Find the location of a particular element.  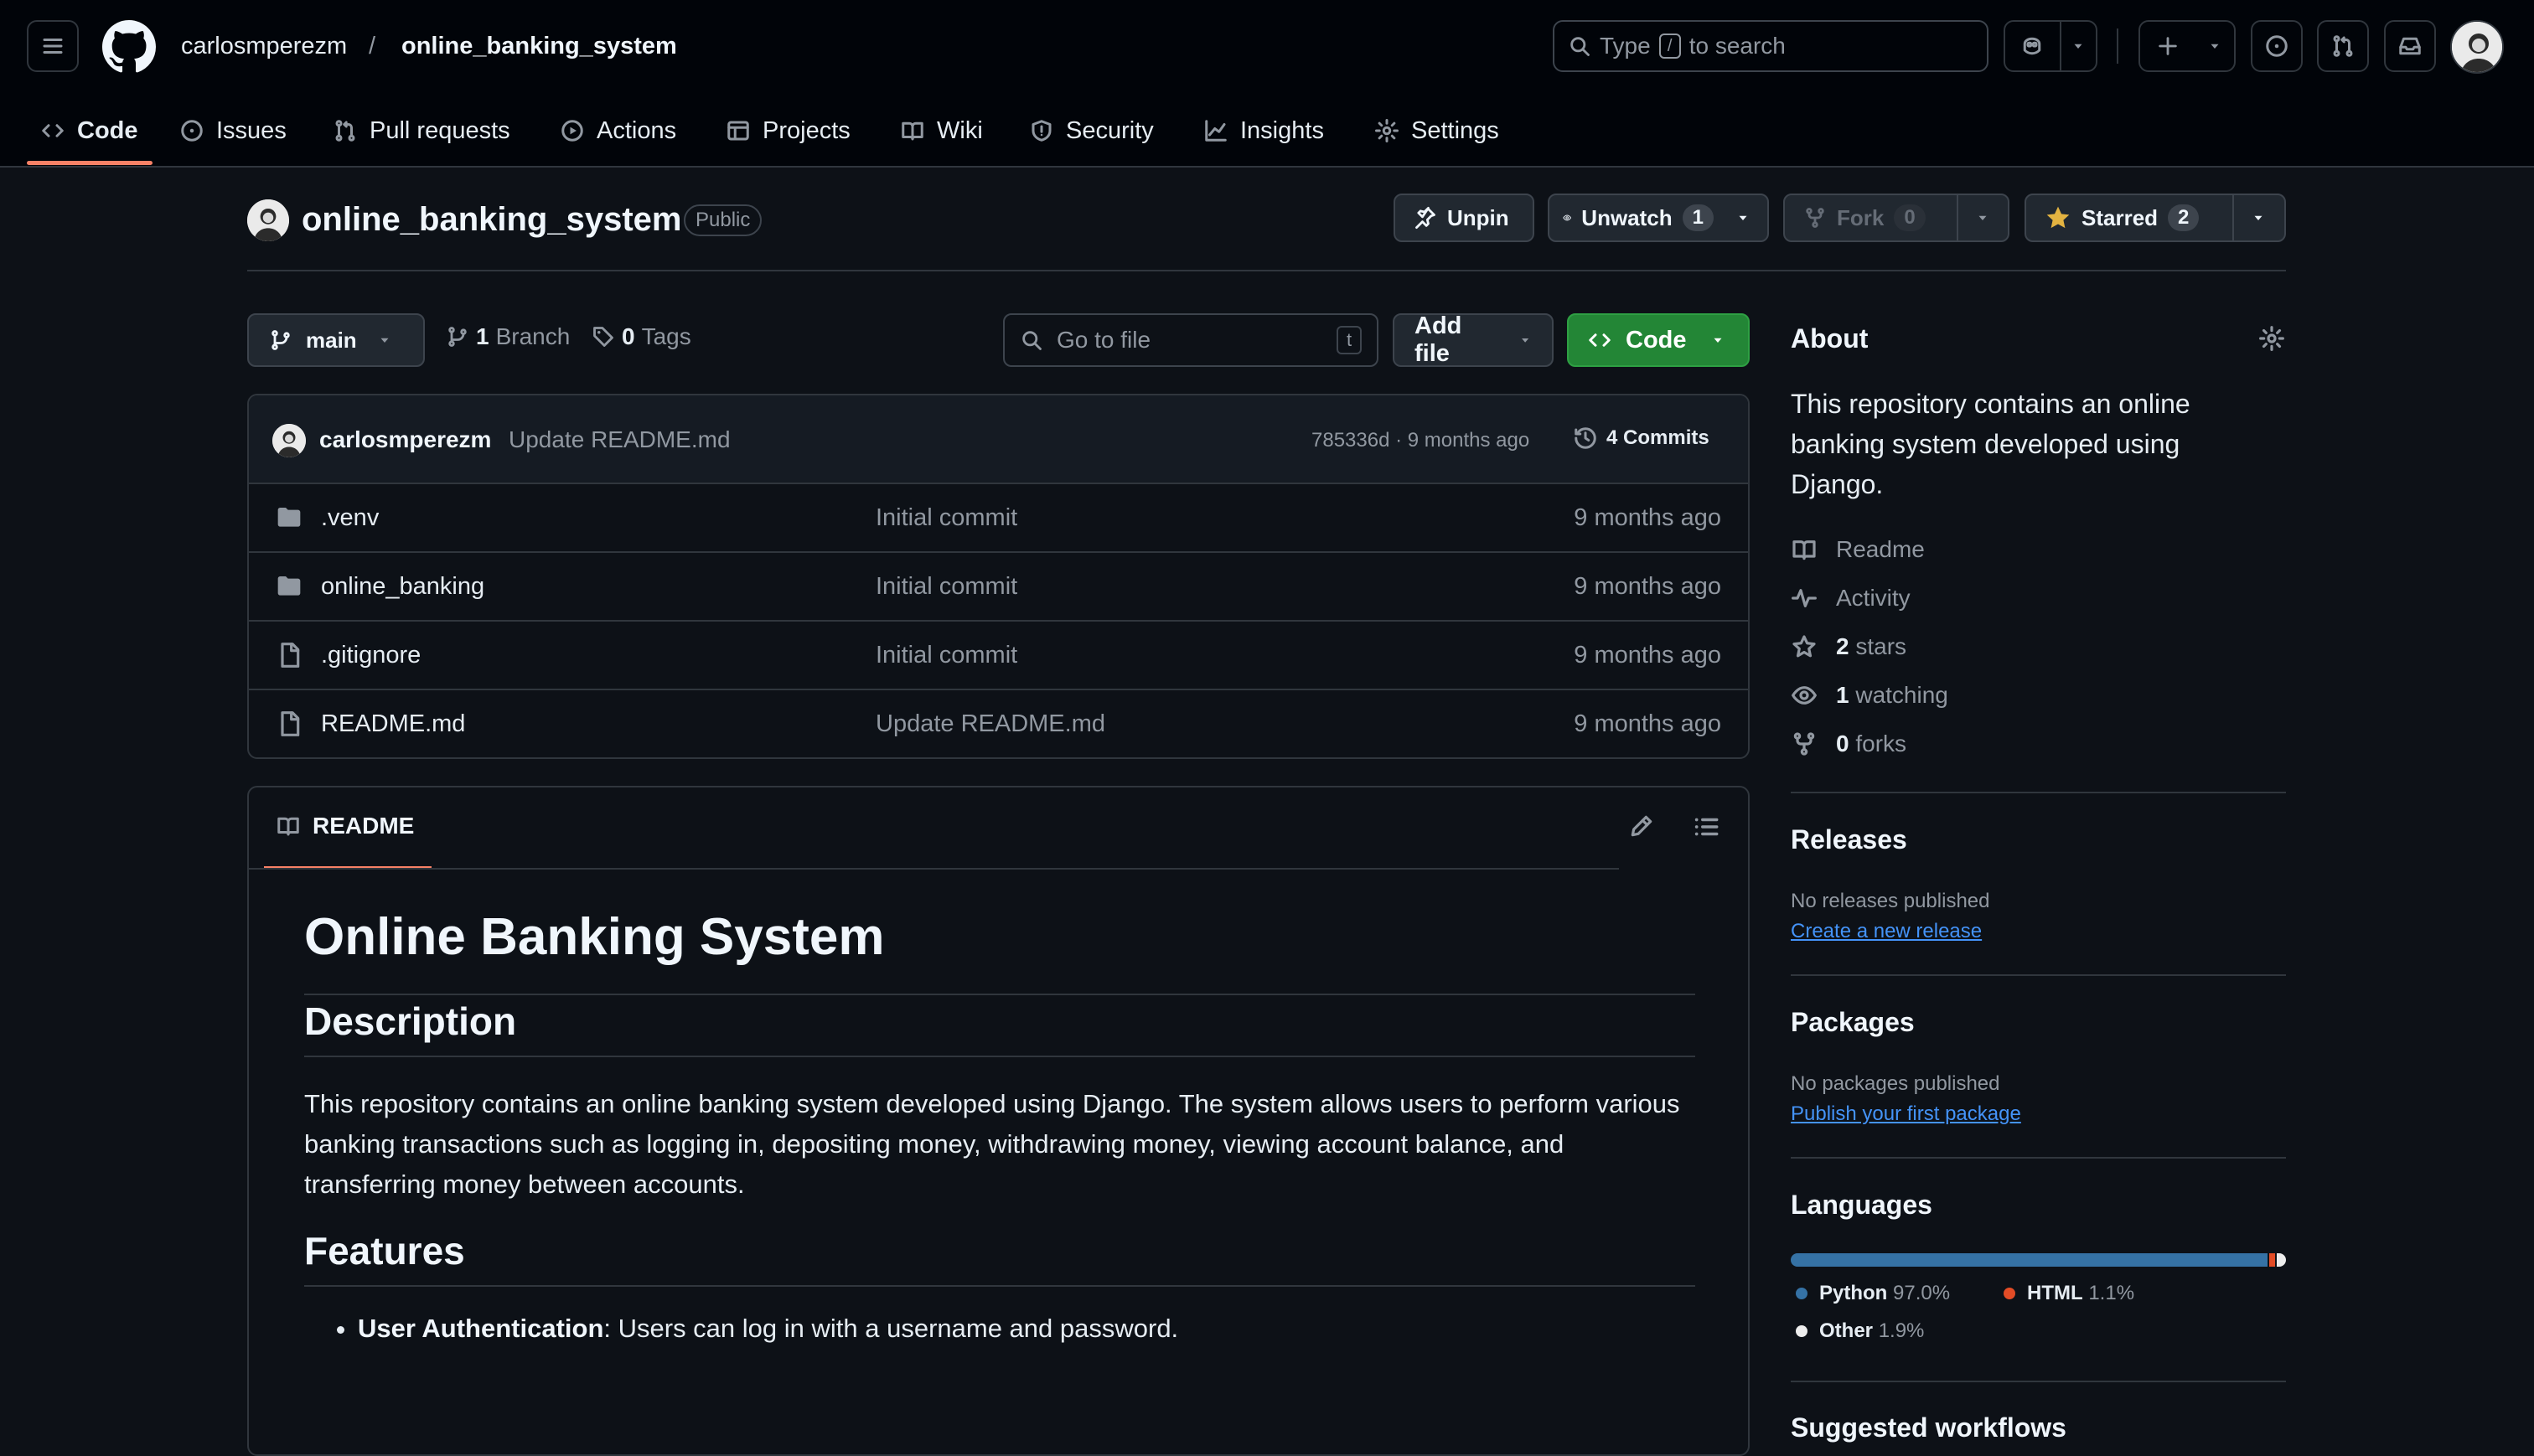

file-commit-message: Update README.md is located at coordinates (990, 724).